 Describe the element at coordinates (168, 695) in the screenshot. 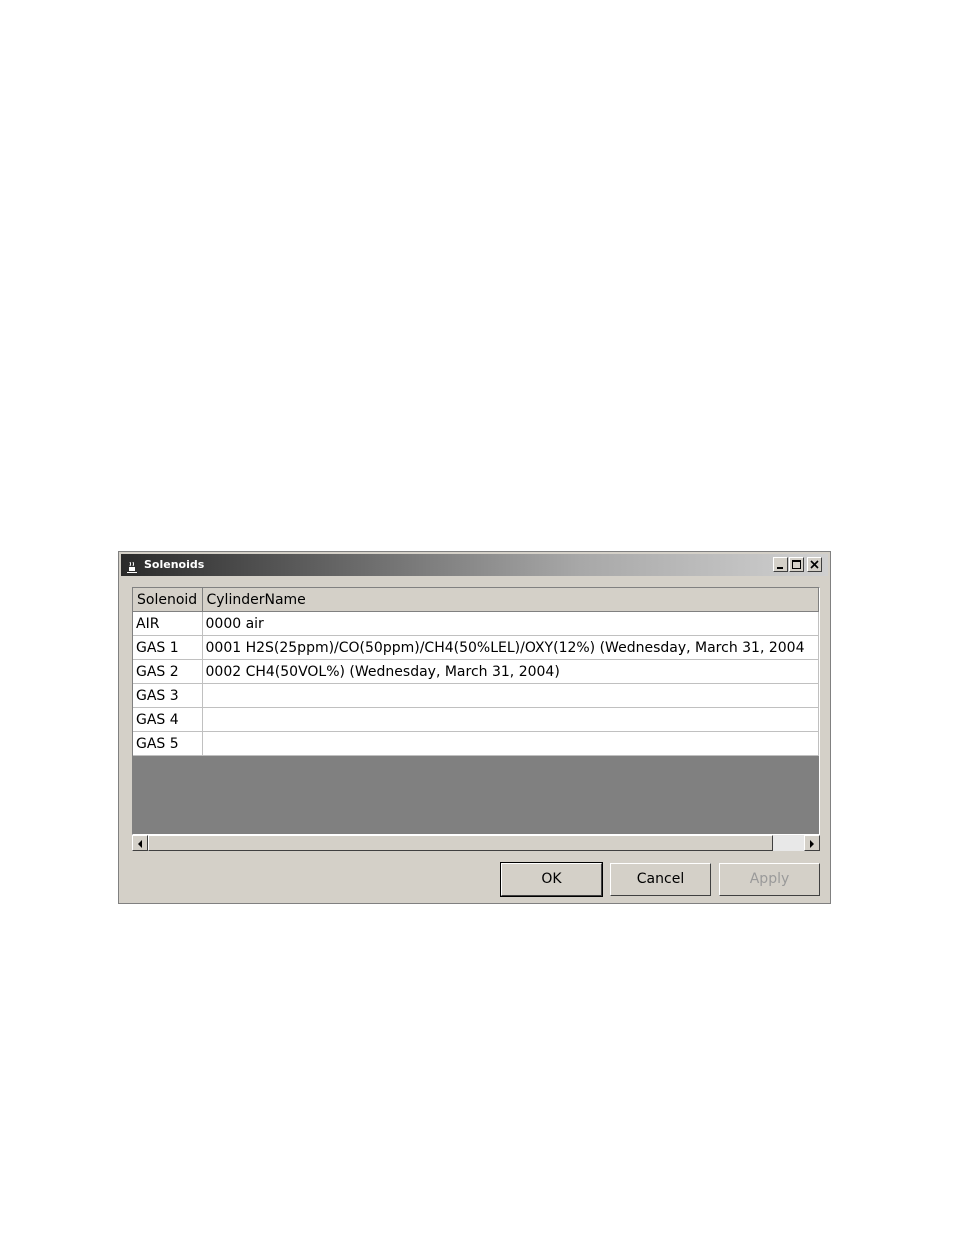

I see `solenoid-cell: GAS 3` at that location.